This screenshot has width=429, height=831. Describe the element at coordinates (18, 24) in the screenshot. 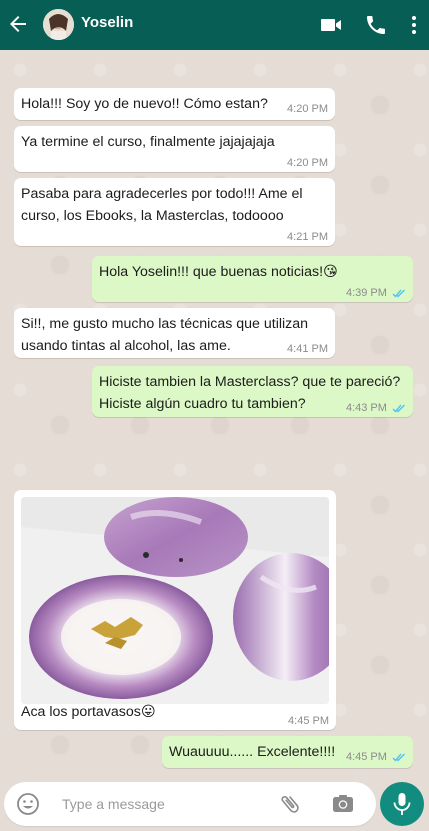

I see `back-arrow-icon` at that location.